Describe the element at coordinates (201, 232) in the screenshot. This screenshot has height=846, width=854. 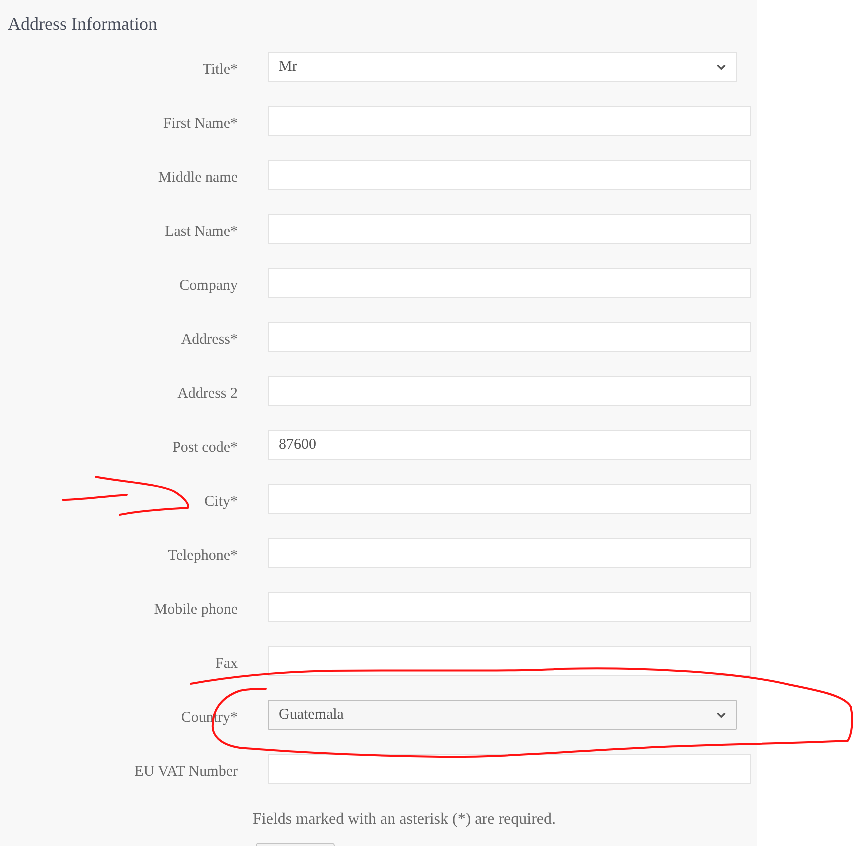
I see `field-label: Last Name*` at that location.